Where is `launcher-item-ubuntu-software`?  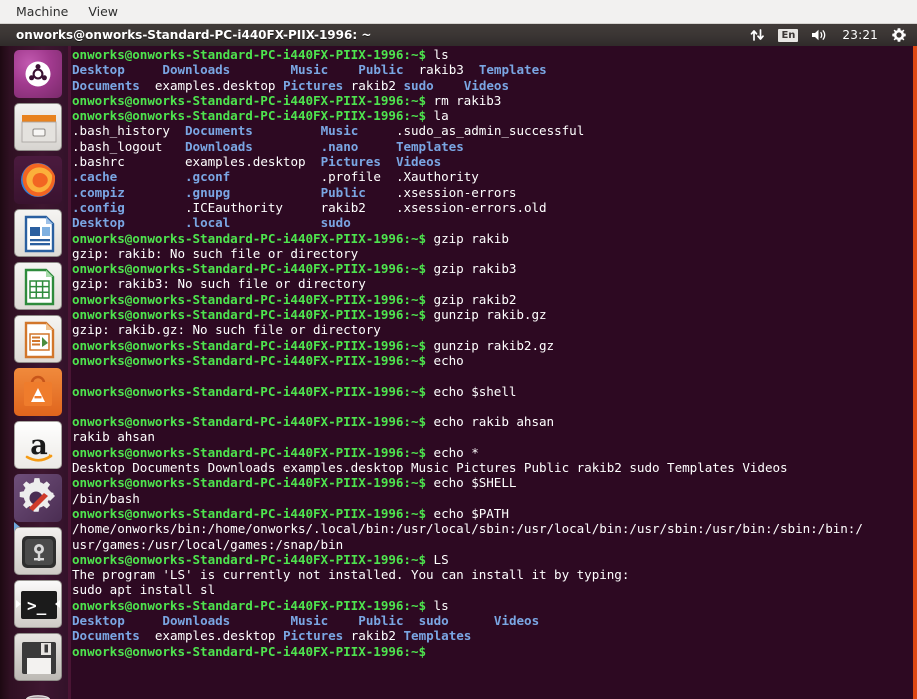
launcher-item-ubuntu-software is located at coordinates (38, 392).